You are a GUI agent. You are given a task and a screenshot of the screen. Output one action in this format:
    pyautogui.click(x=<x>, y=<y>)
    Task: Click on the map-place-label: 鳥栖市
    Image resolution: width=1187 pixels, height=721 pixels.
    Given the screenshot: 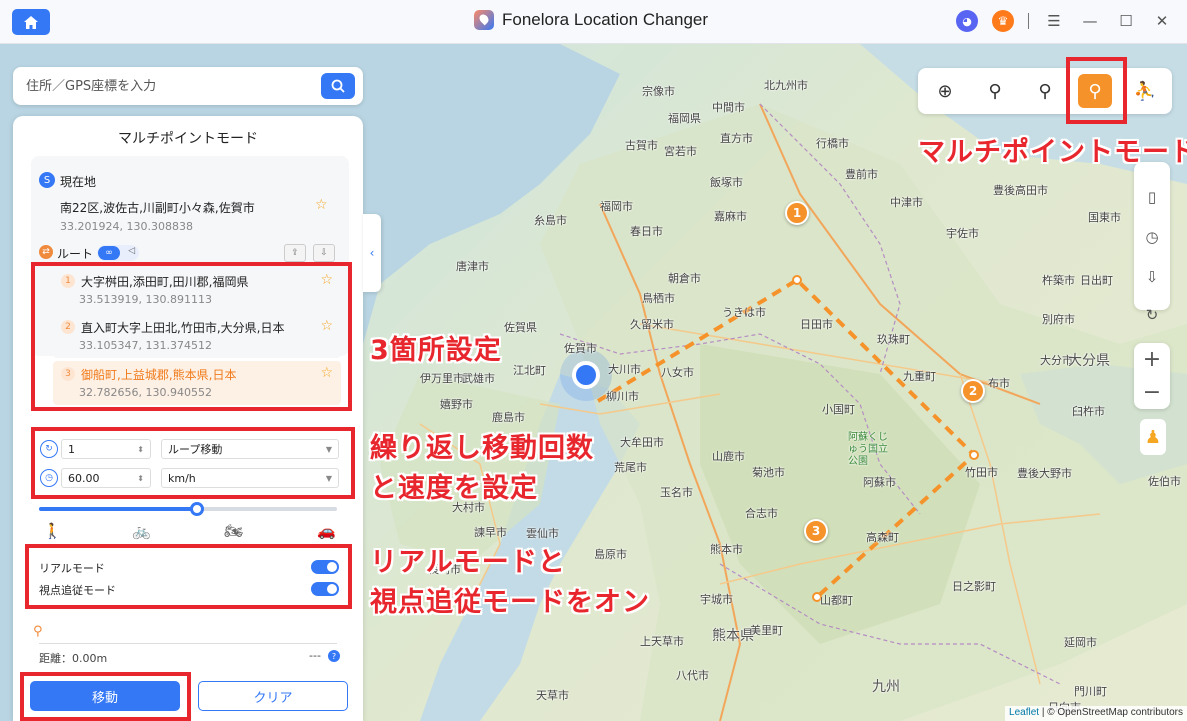 What is the action you would take?
    pyautogui.click(x=658, y=298)
    